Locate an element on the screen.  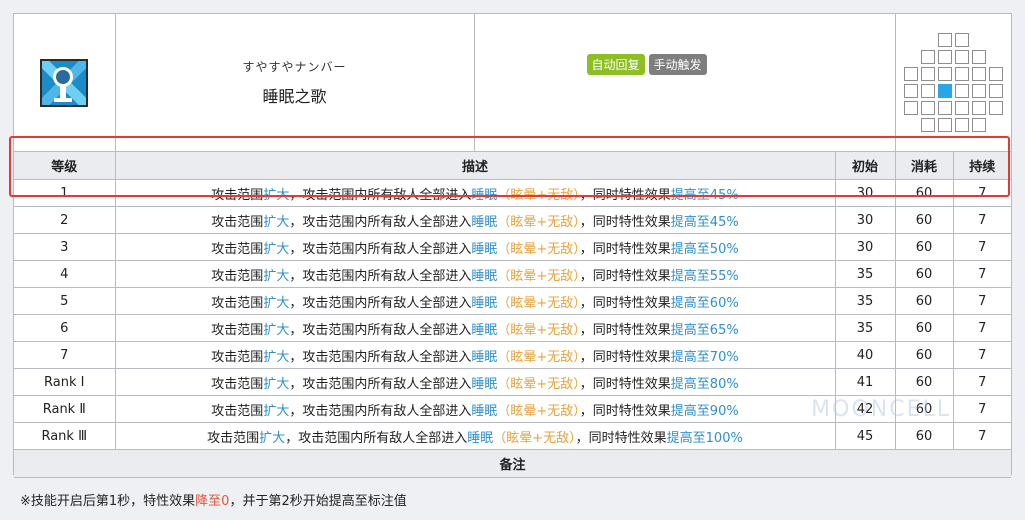
row-level: 6 is located at coordinates (64, 328).